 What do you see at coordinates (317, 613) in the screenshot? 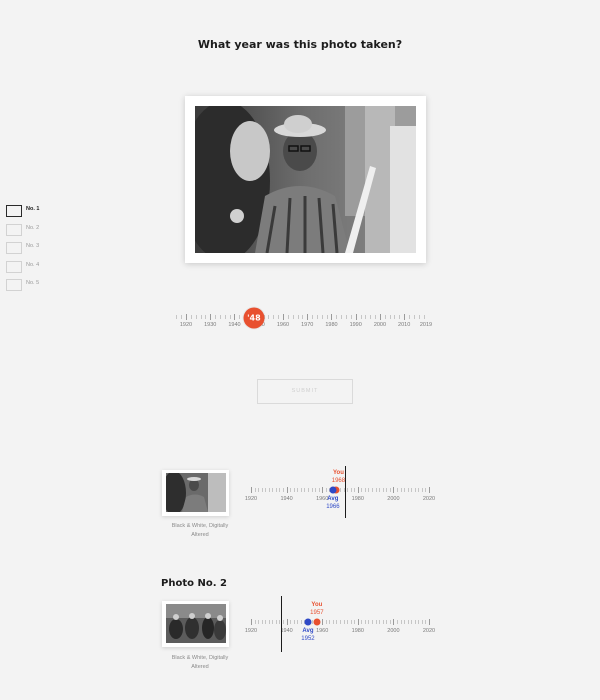
I see `you-year-text: 1957` at bounding box center [317, 613].